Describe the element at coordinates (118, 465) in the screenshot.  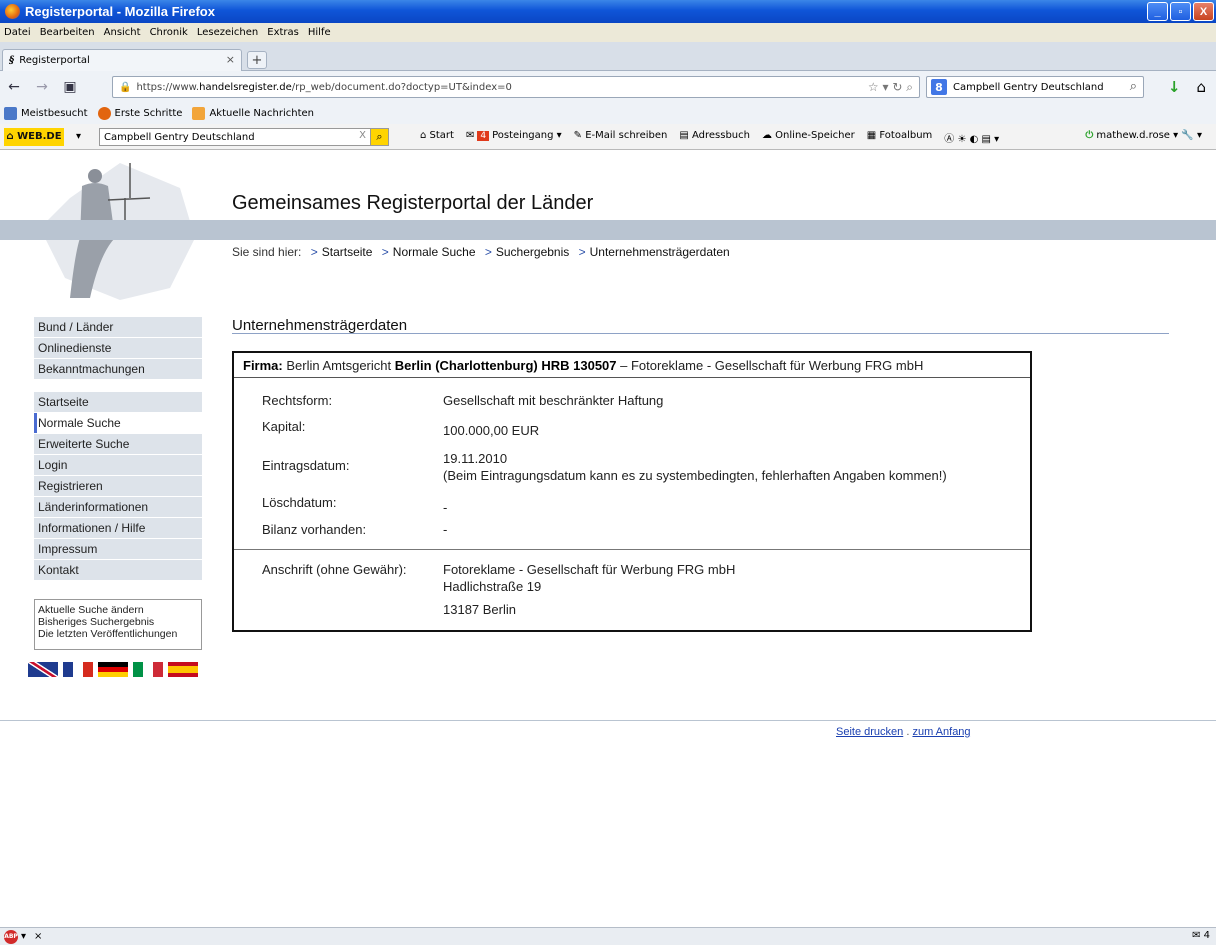
I see `sidebar-item-login: Login` at that location.